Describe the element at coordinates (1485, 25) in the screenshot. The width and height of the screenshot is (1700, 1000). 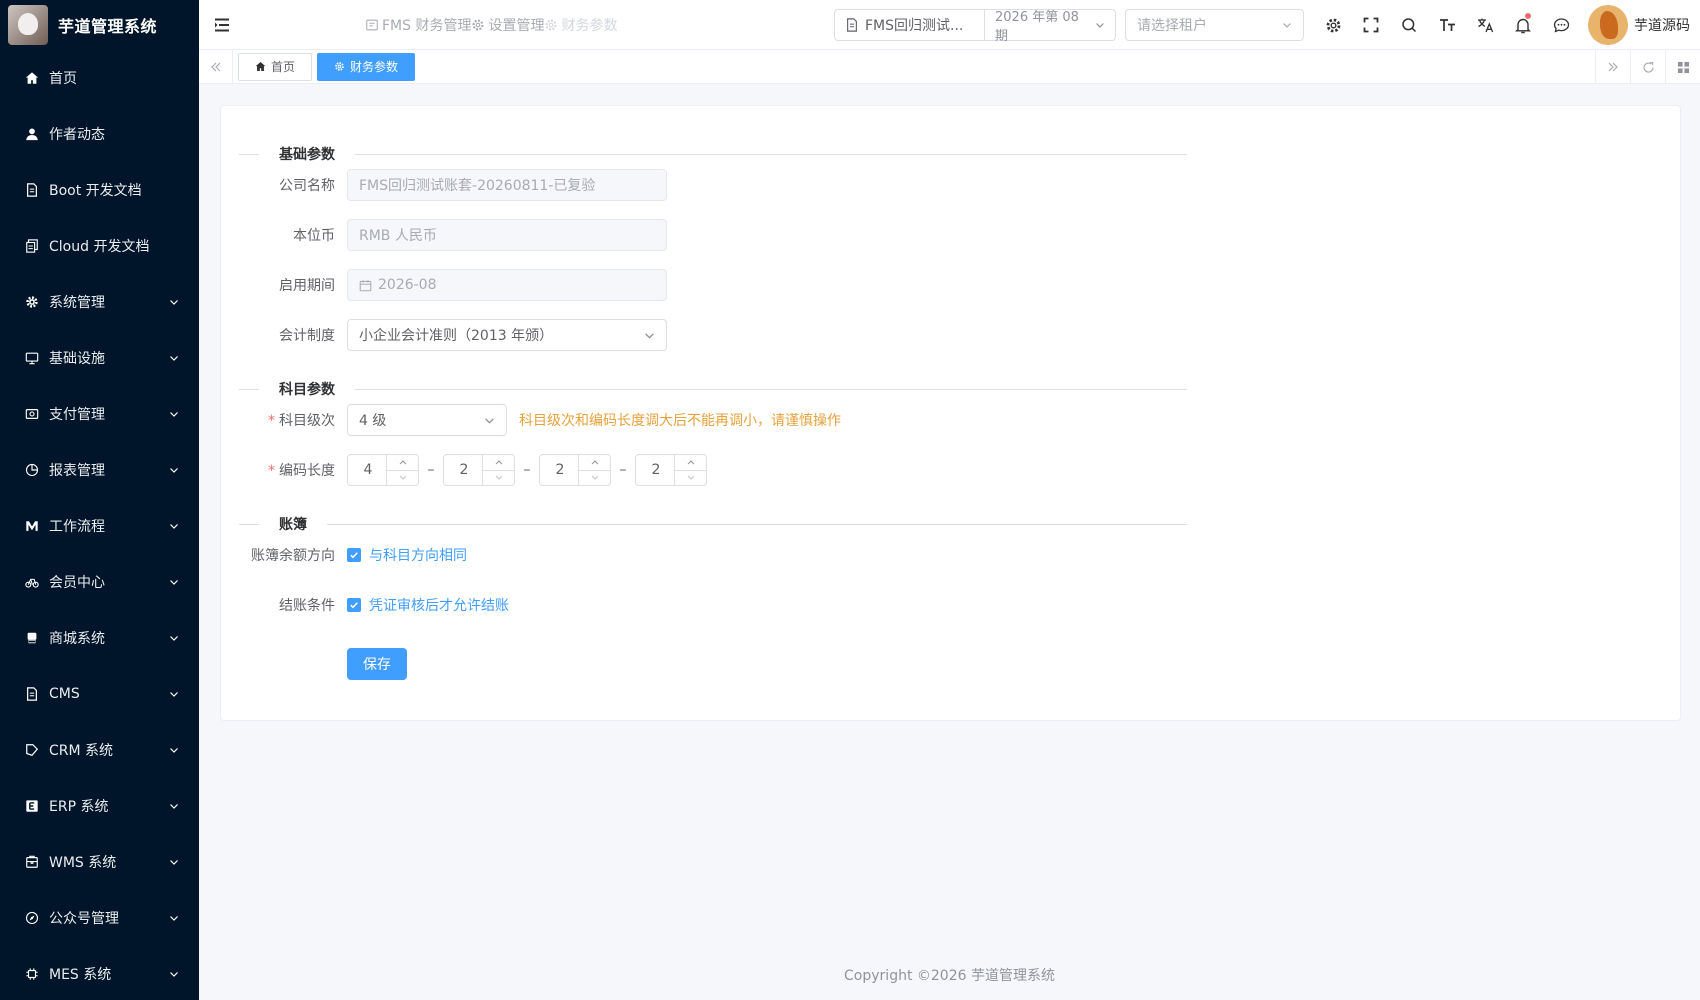
I see `translate-icon` at that location.